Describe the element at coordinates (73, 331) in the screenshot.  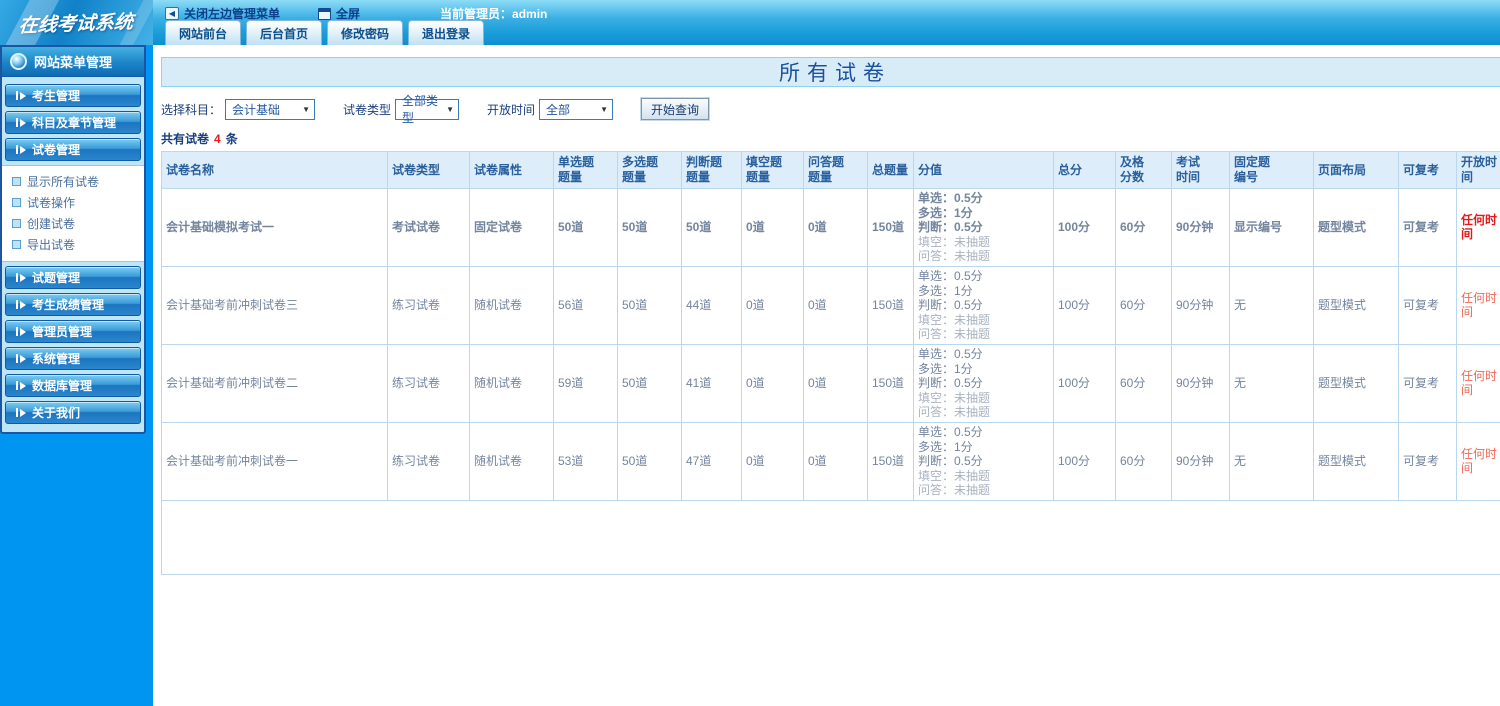
I see `sidebar-item-admin-management: 管理员管理` at that location.